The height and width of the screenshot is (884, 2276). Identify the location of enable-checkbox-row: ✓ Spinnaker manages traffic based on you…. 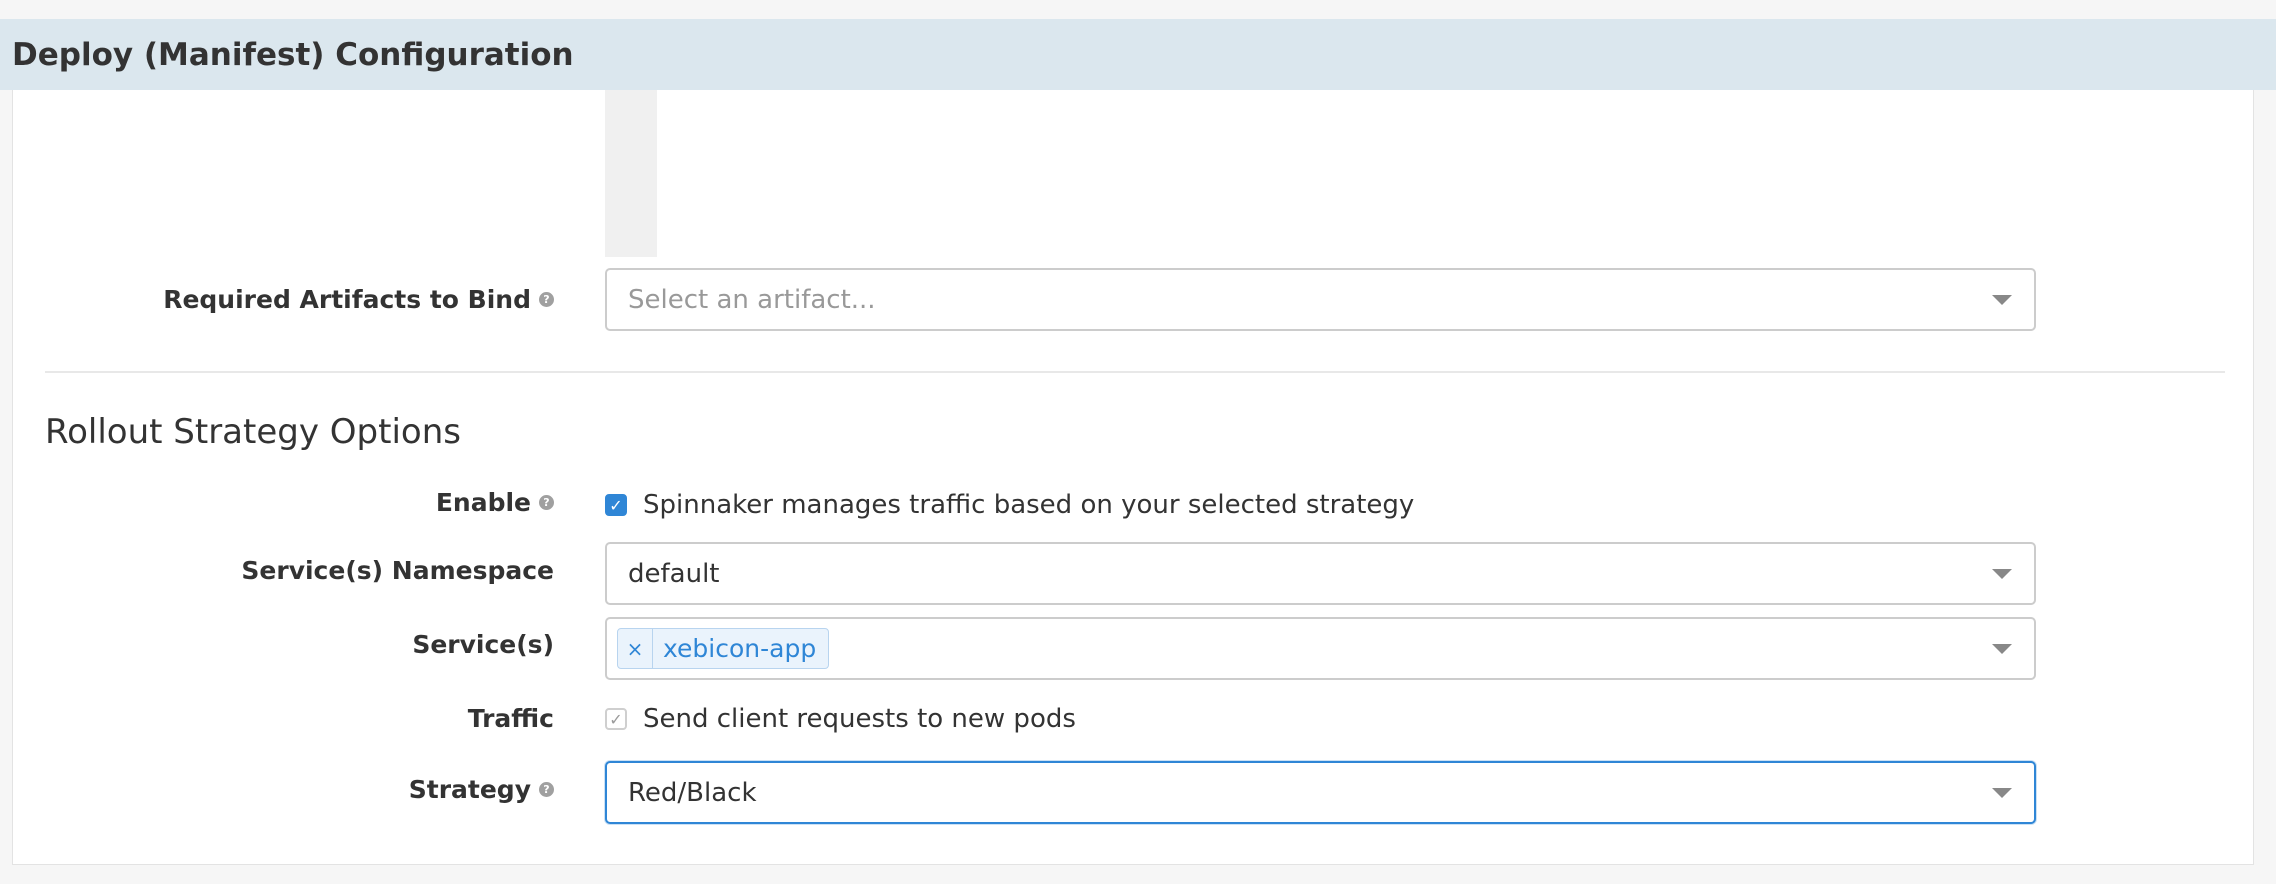
(1009, 505).